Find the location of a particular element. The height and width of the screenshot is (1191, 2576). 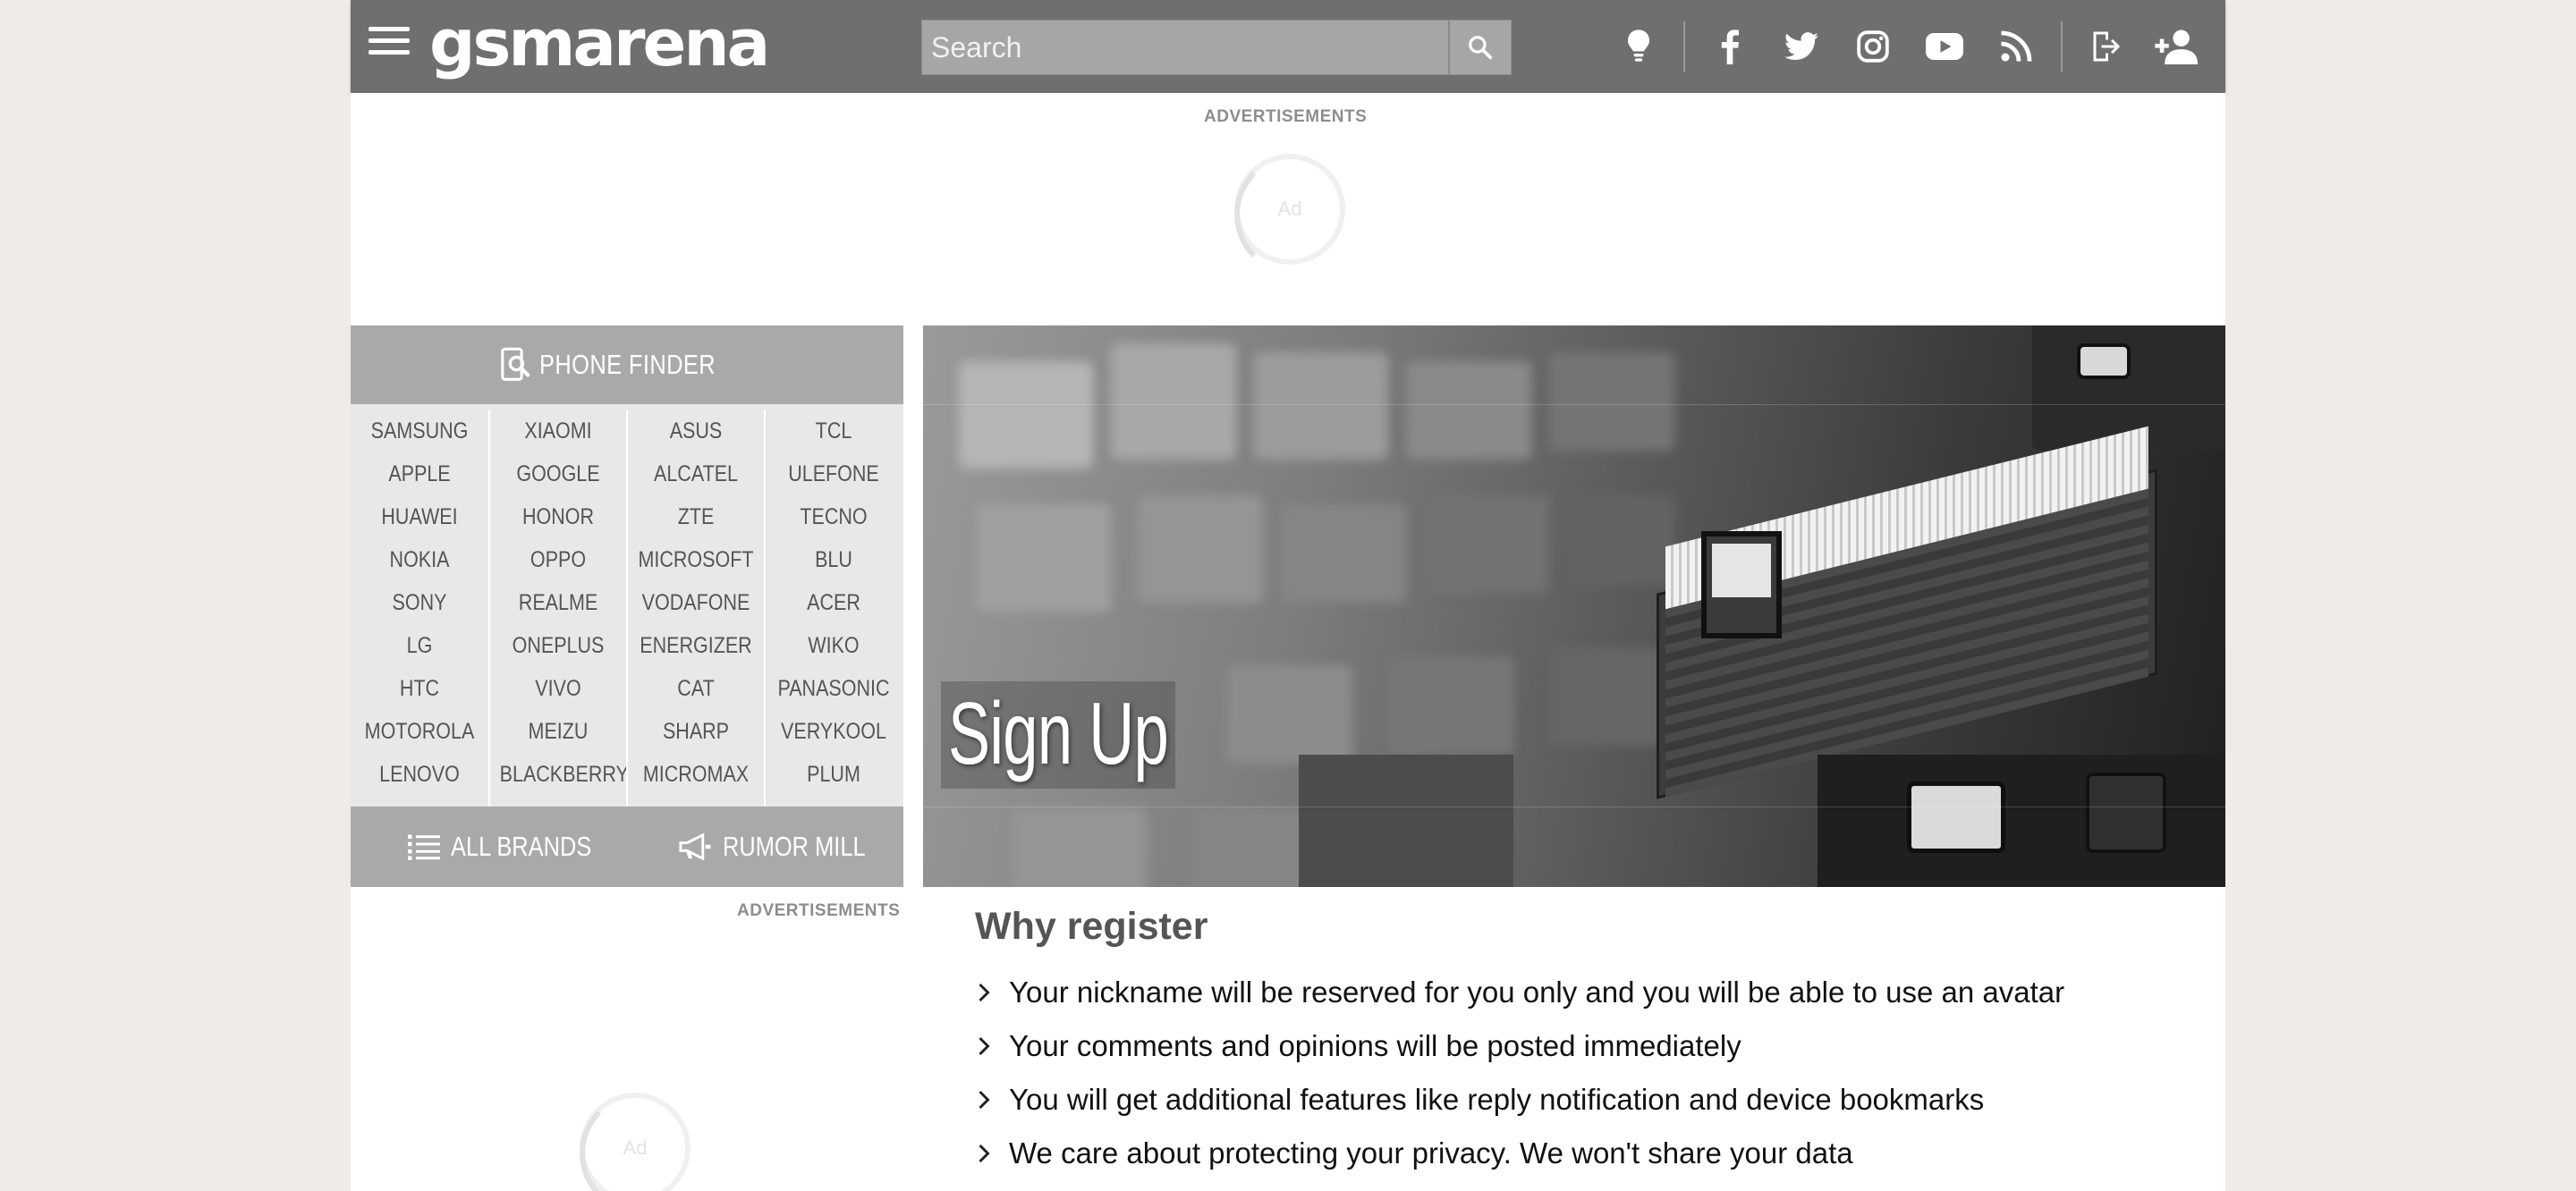

brand-link: APPLE is located at coordinates (419, 473).